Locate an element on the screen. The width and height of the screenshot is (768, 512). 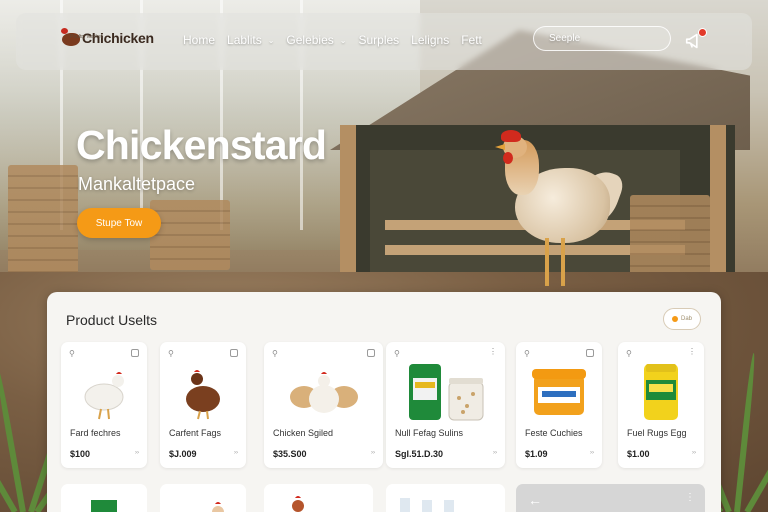
product-card: ⚲ Carfent Fags $J.009 ›› is located at coordinates (203, 405).